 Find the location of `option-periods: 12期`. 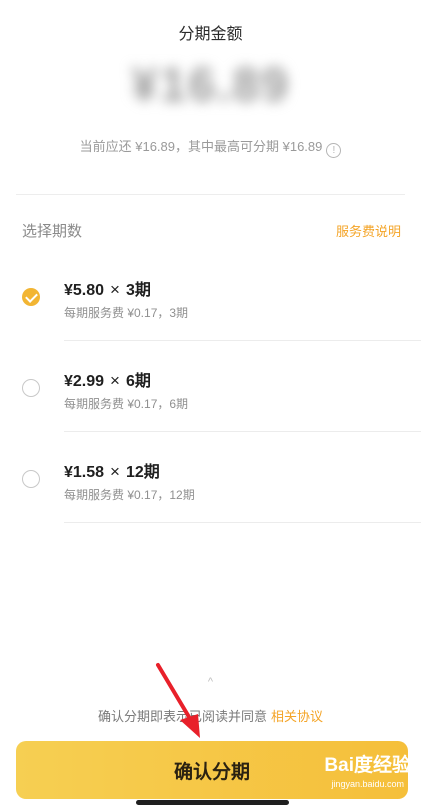

option-periods: 12期 is located at coordinates (142, 472).